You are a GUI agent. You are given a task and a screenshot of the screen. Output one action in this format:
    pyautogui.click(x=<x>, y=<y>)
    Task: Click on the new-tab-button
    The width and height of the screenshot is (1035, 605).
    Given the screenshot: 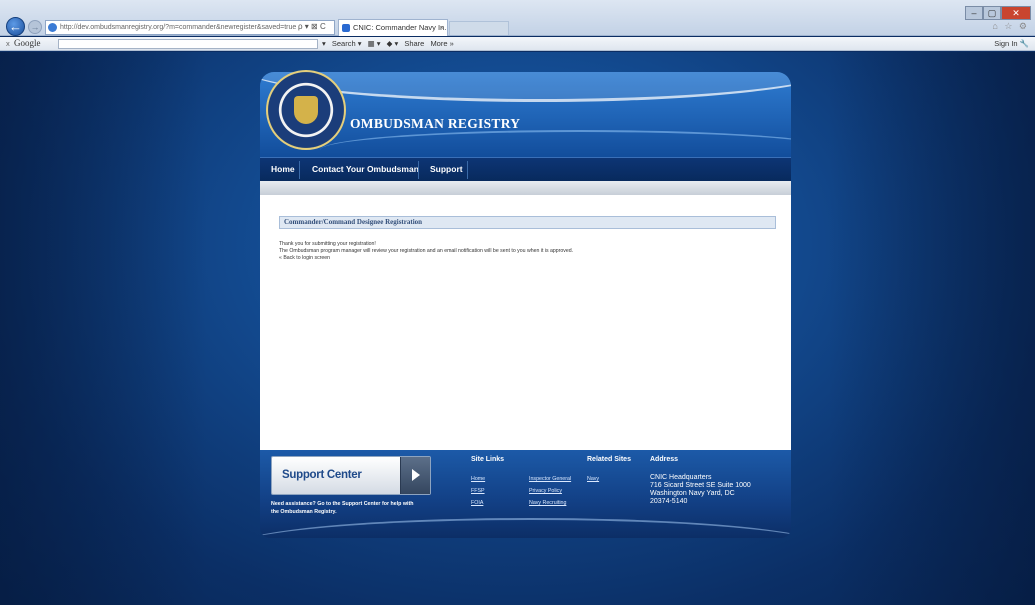 What is the action you would take?
    pyautogui.click(x=479, y=28)
    